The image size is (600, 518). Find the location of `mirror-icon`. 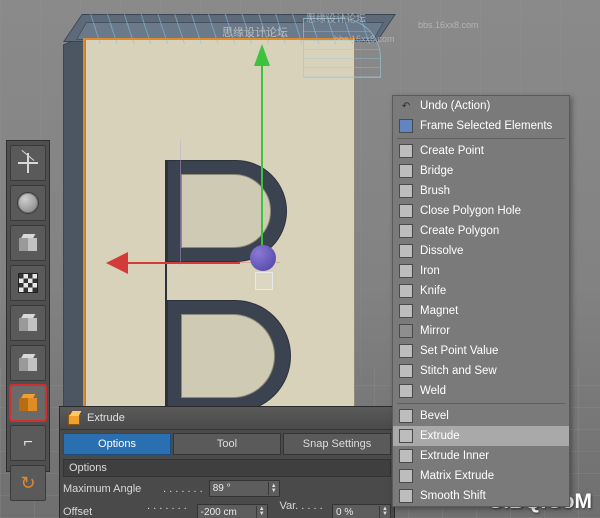

mirror-icon is located at coordinates (406, 331).